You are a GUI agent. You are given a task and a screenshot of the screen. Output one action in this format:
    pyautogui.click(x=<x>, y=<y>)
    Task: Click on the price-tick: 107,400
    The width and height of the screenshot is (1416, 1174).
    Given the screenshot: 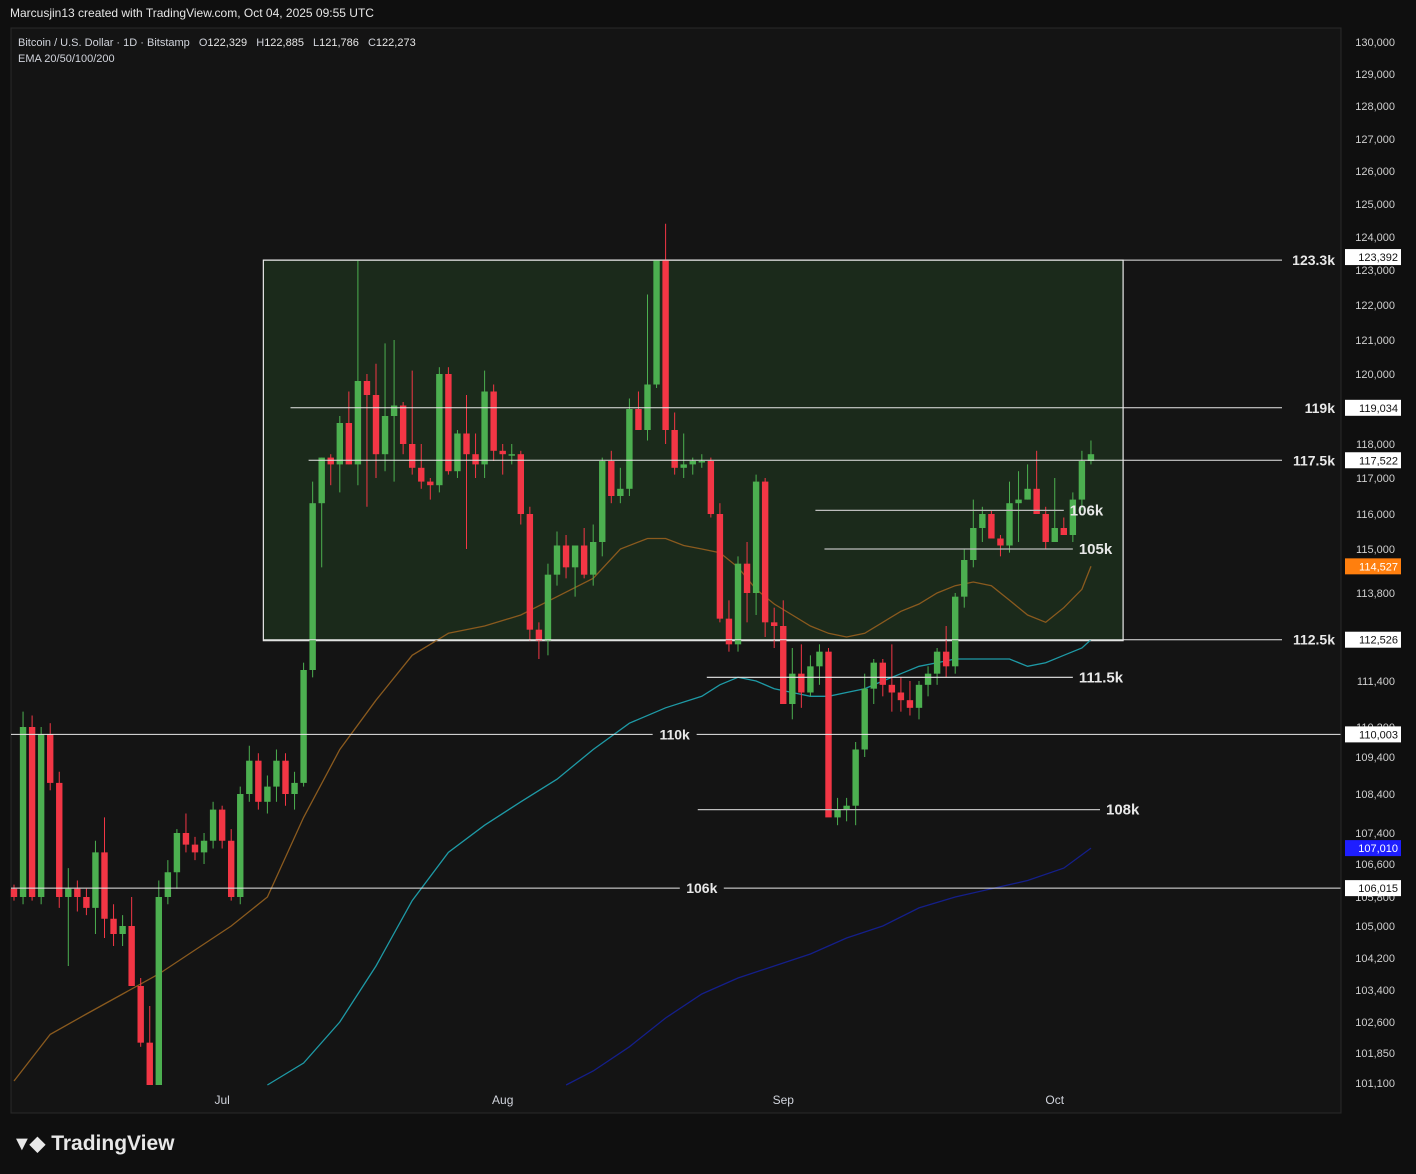 What is the action you would take?
    pyautogui.click(x=1375, y=834)
    